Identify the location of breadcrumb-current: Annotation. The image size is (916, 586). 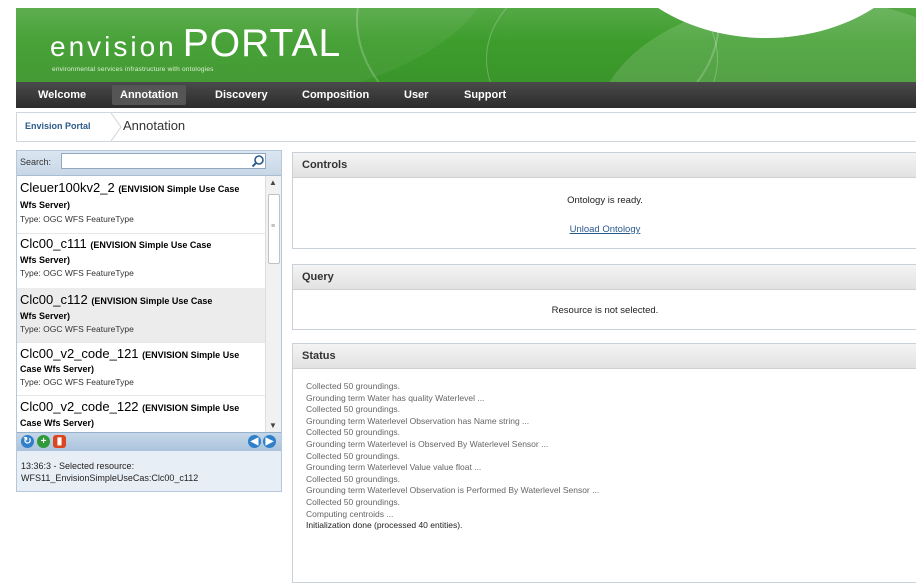
(154, 125).